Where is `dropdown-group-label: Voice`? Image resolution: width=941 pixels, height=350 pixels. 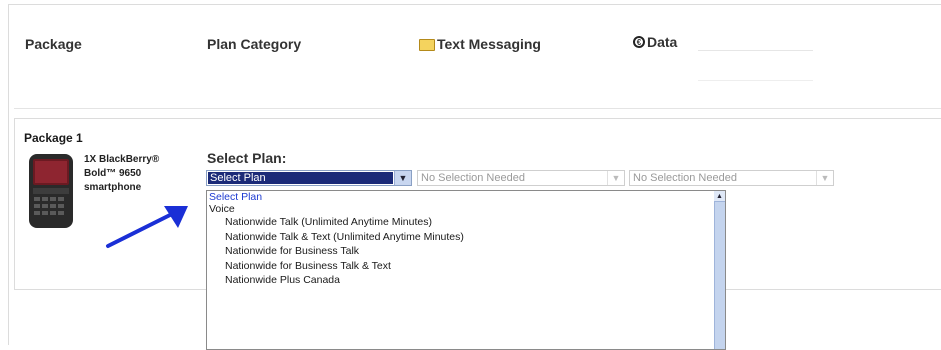 dropdown-group-label: Voice is located at coordinates (222, 209).